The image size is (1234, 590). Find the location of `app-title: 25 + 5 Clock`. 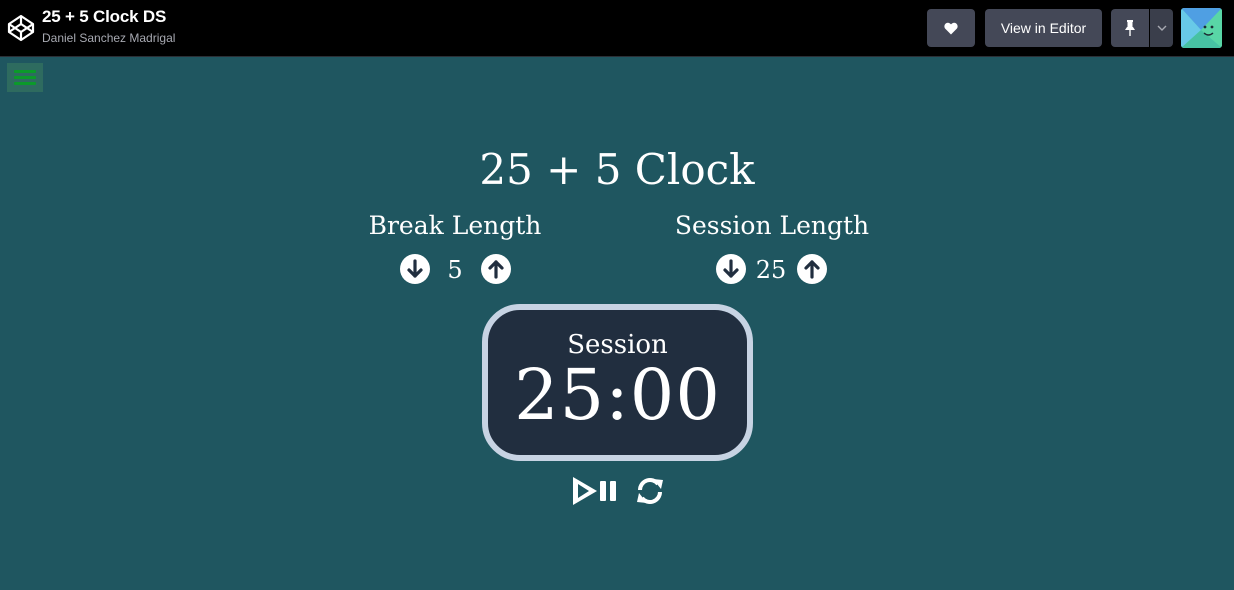

app-title: 25 + 5 Clock is located at coordinates (617, 169).